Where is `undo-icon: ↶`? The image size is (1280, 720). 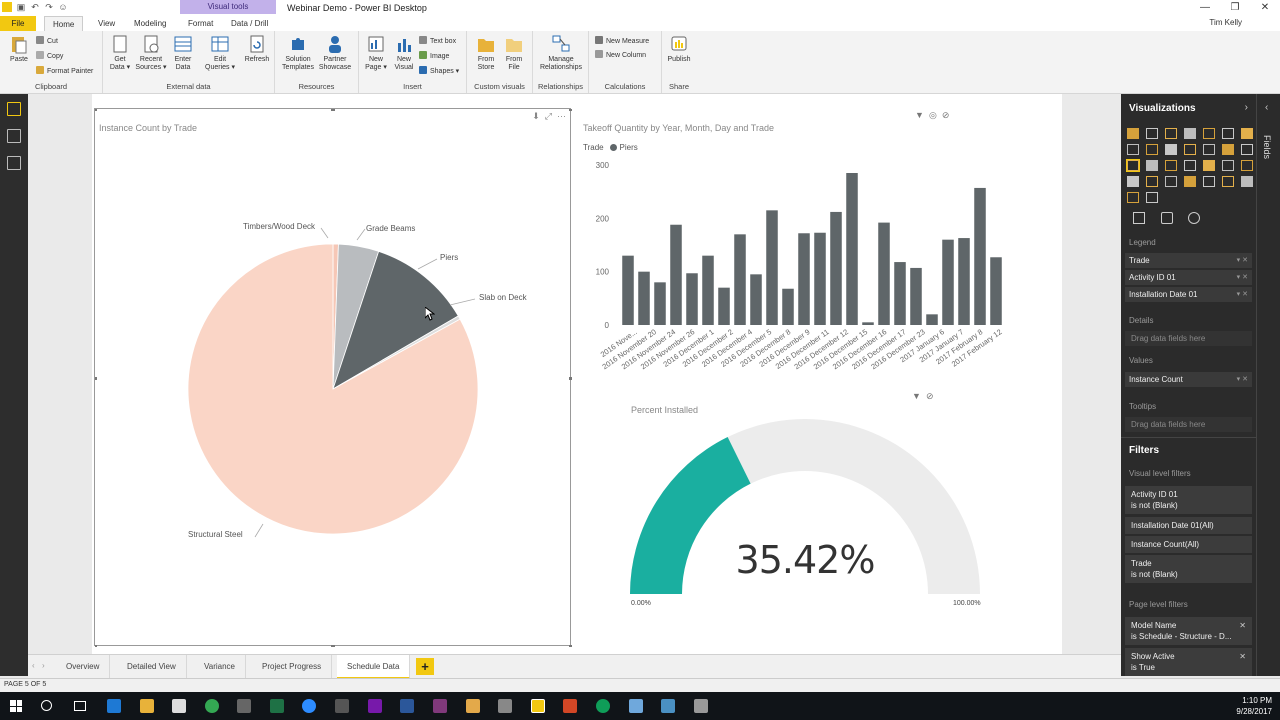 undo-icon: ↶ is located at coordinates (35, 7).